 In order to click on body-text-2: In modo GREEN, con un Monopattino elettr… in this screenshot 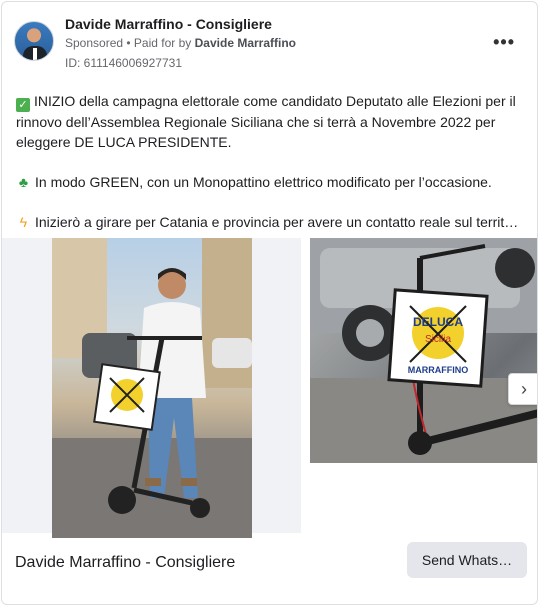, I will do `click(263, 182)`.